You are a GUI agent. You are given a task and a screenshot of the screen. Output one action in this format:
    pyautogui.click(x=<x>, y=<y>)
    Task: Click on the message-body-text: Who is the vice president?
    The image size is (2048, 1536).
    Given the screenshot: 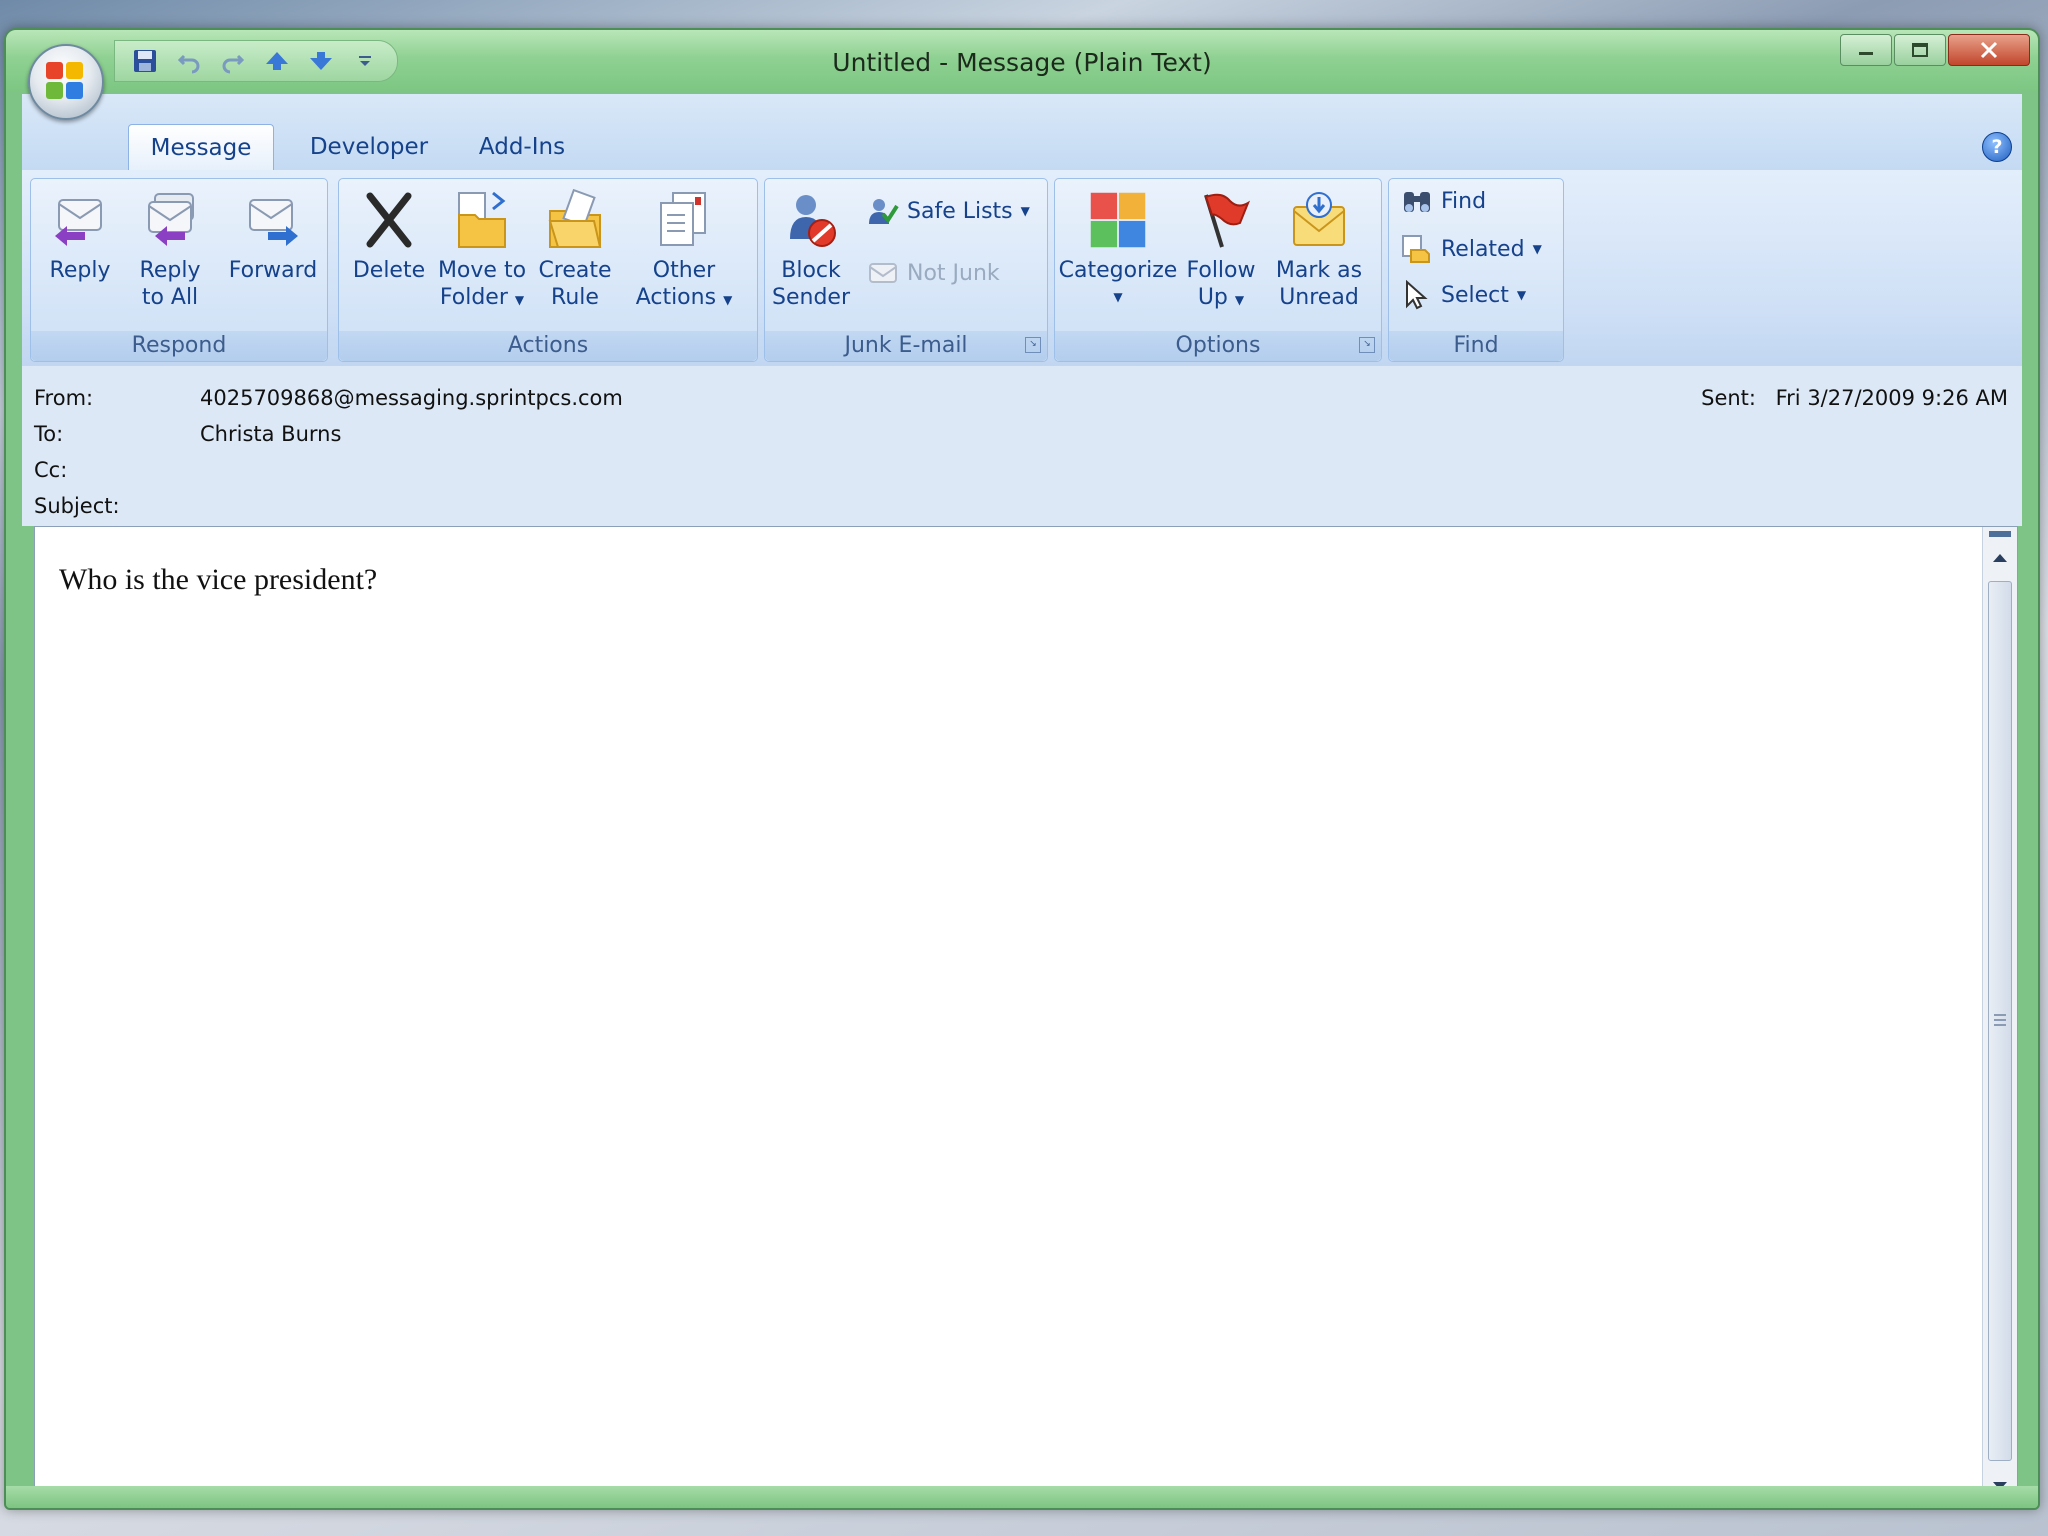 What is the action you would take?
    pyautogui.click(x=218, y=579)
    